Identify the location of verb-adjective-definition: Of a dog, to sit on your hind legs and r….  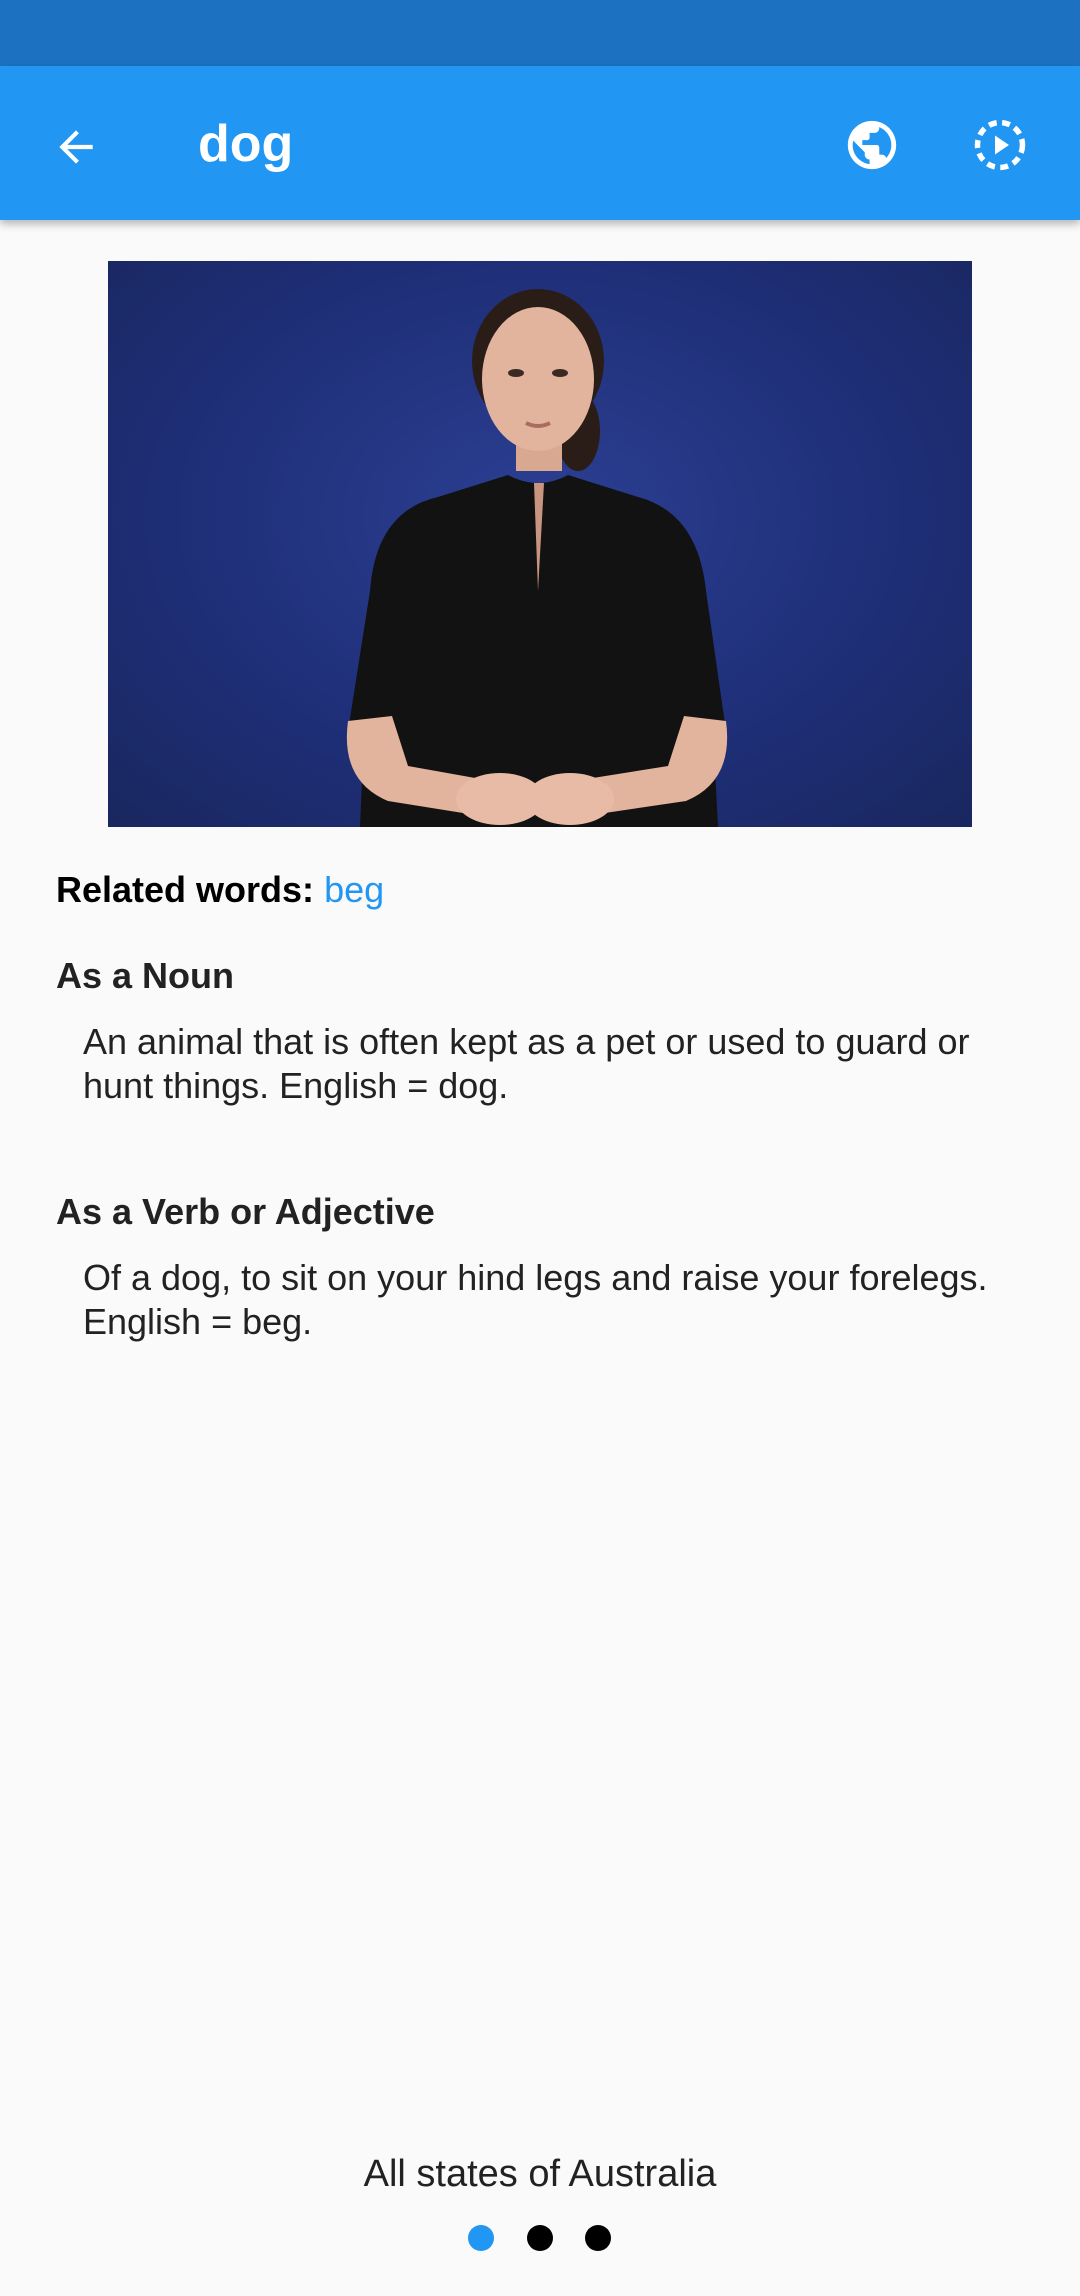
(535, 1299).